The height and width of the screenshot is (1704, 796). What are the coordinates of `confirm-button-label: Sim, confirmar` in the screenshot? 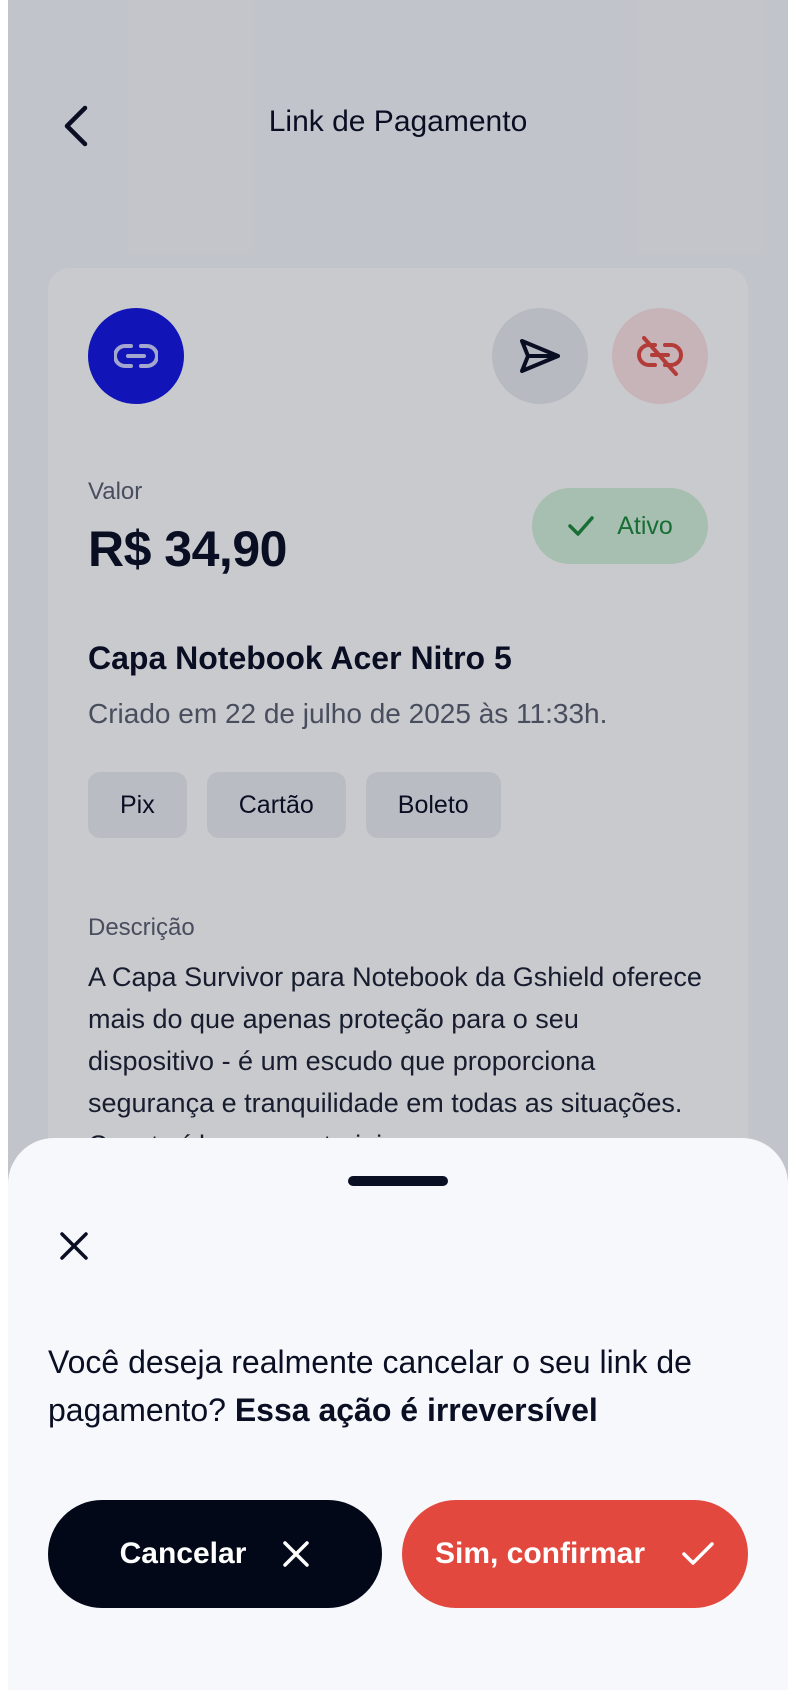 It's located at (540, 1553).